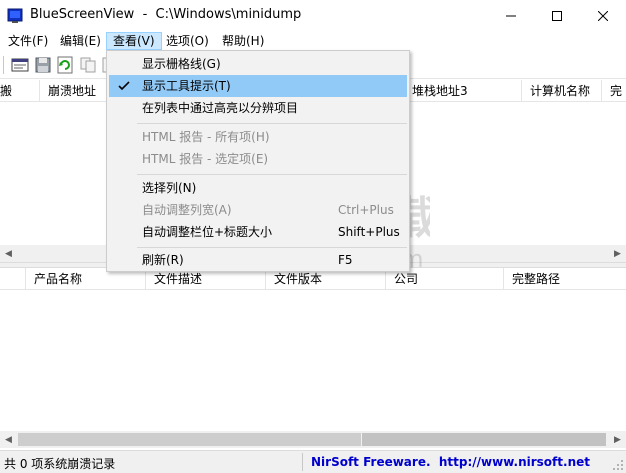 This screenshot has height=473, width=626. I want to click on copy-icon, so click(88, 65).